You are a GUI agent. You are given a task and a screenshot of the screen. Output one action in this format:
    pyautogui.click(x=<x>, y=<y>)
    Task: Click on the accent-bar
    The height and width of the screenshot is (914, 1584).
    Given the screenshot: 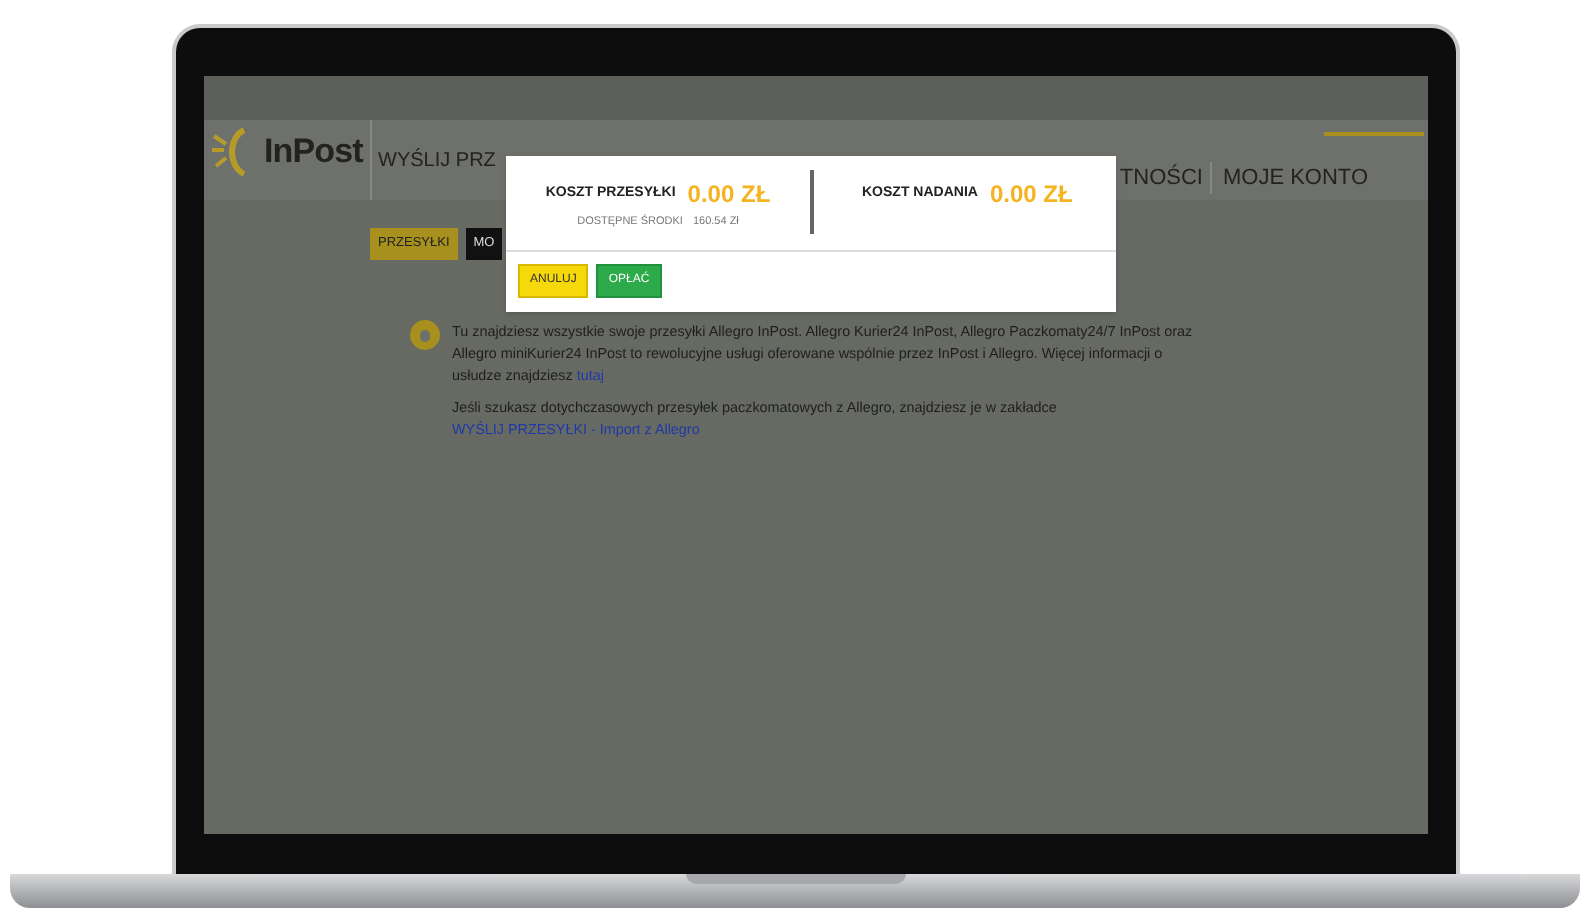 What is the action you would take?
    pyautogui.click(x=1374, y=134)
    